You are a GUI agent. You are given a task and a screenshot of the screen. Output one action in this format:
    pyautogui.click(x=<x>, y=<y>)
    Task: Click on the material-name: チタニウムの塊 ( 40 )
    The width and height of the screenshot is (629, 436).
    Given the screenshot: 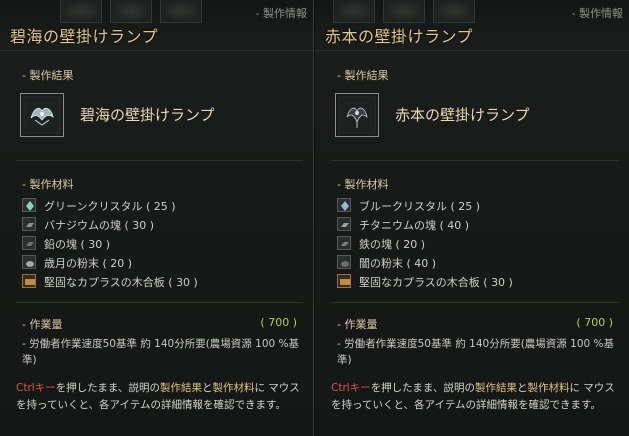 What is the action you would take?
    pyautogui.click(x=414, y=225)
    